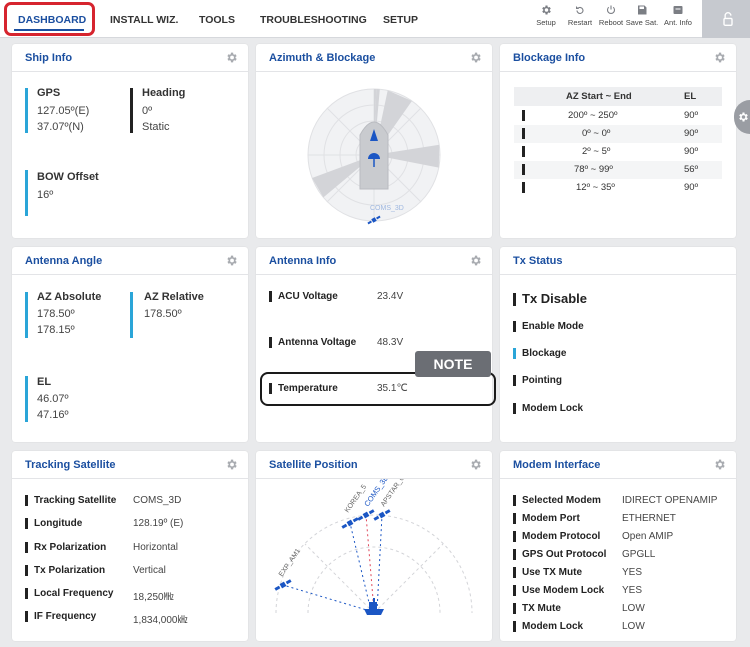 The image size is (750, 647). Describe the element at coordinates (580, 22) in the screenshot. I see `toolbar-restart-label: Restart` at that location.